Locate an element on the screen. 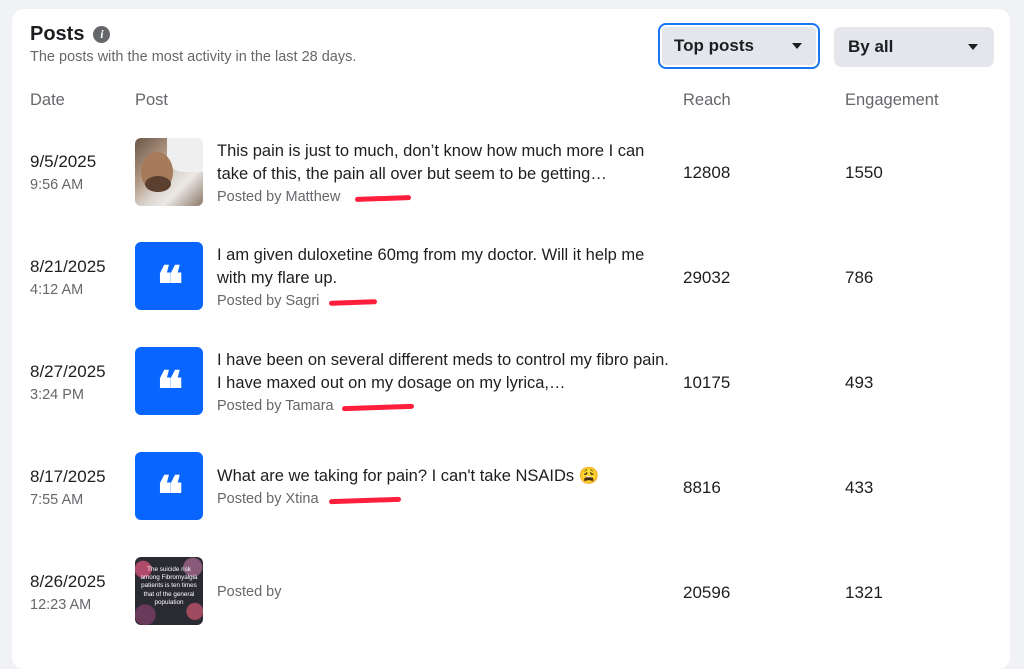 This screenshot has height=669, width=1024. posted-by: Posted by is located at coordinates (444, 592).